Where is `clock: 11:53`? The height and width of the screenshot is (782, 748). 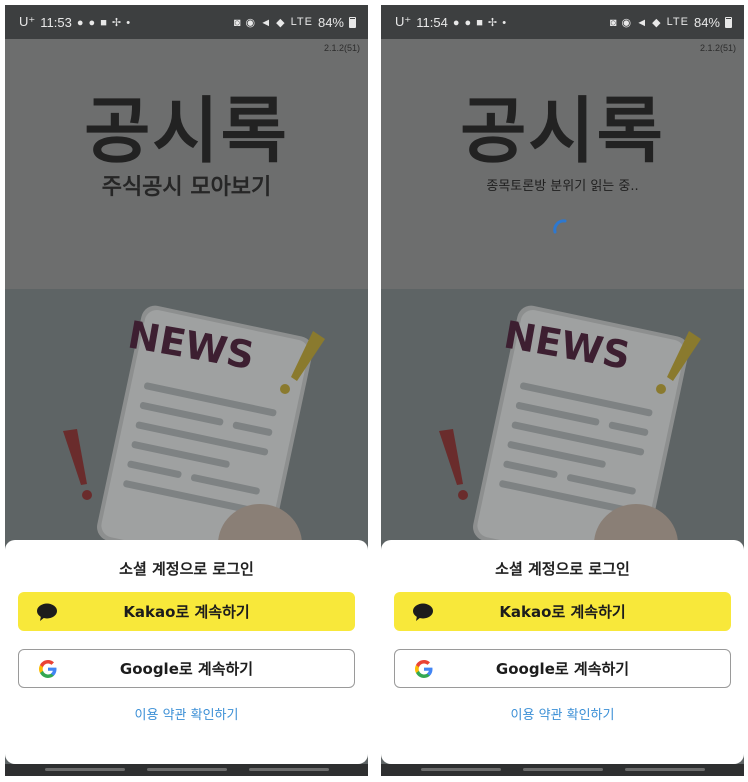
clock: 11:53 is located at coordinates (56, 22).